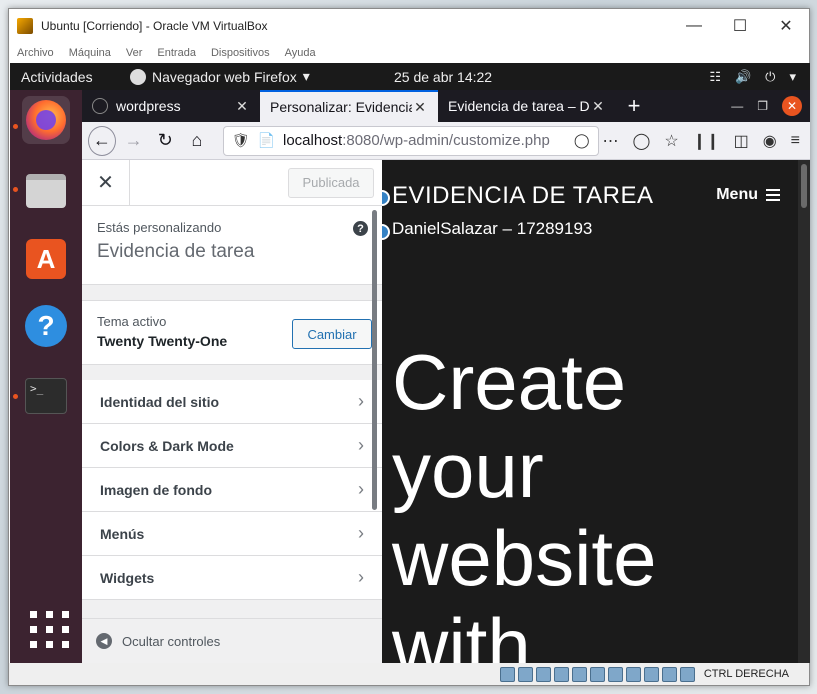 The image size is (817, 694). What do you see at coordinates (743, 76) in the screenshot?
I see `volume-icon: 🔊` at bounding box center [743, 76].